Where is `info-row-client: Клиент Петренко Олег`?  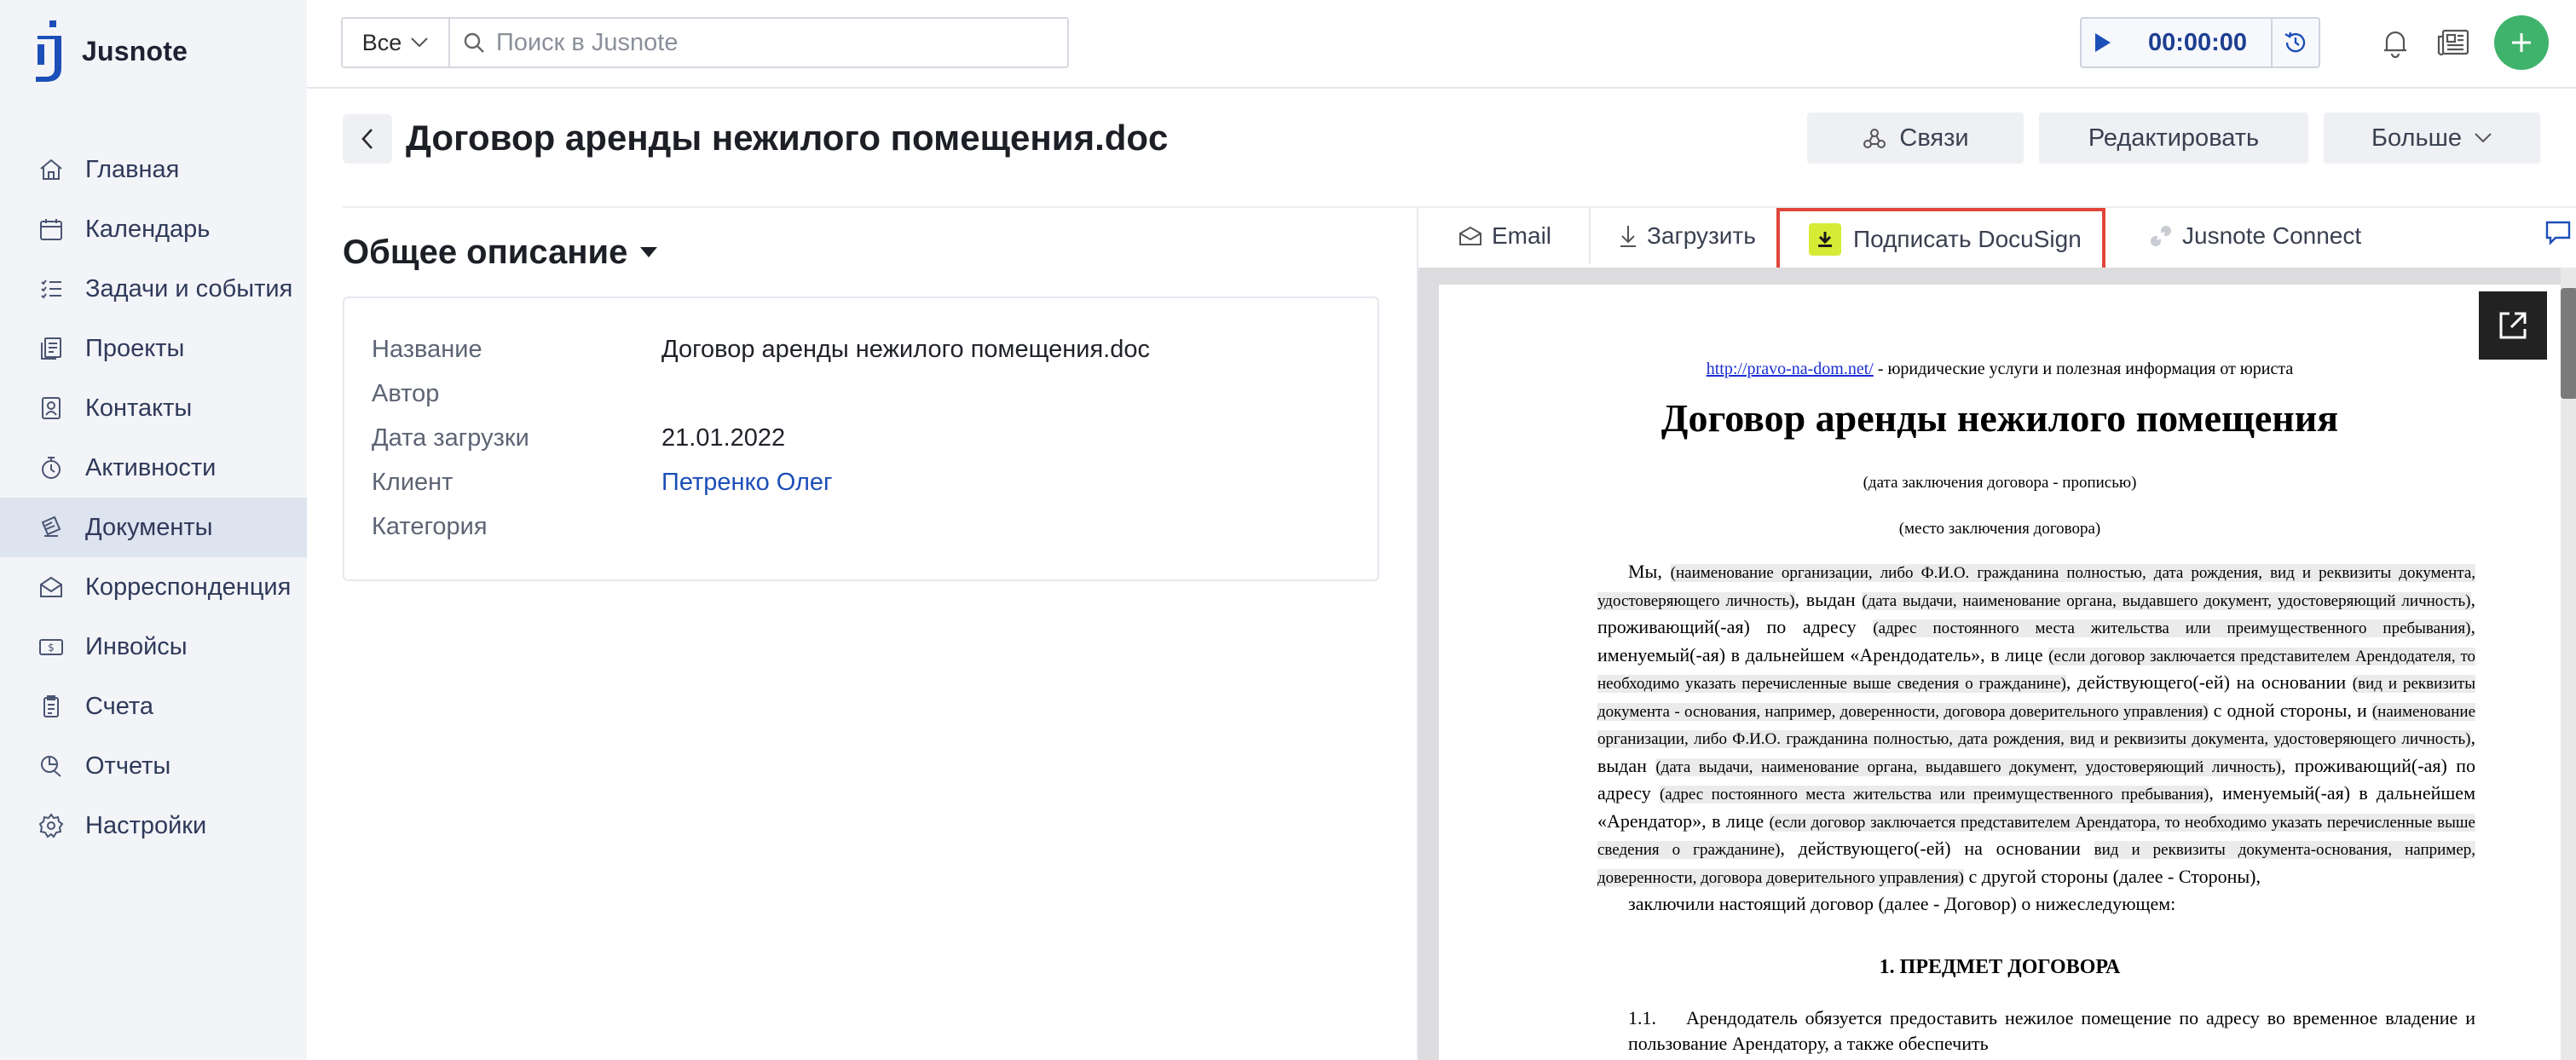 info-row-client: Клиент Петренко Олег is located at coordinates (602, 483).